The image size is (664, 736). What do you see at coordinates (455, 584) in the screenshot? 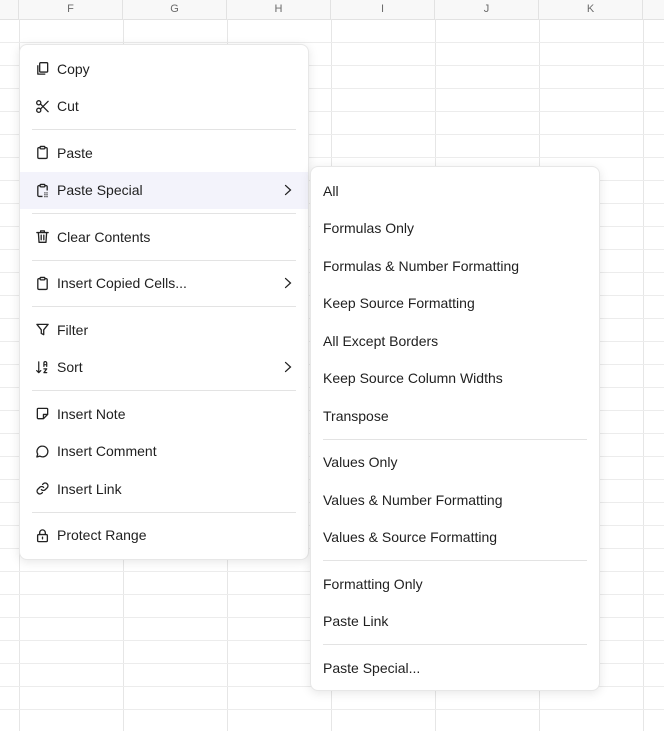
I see `submenu-item-formatting-only: Formatting Only` at bounding box center [455, 584].